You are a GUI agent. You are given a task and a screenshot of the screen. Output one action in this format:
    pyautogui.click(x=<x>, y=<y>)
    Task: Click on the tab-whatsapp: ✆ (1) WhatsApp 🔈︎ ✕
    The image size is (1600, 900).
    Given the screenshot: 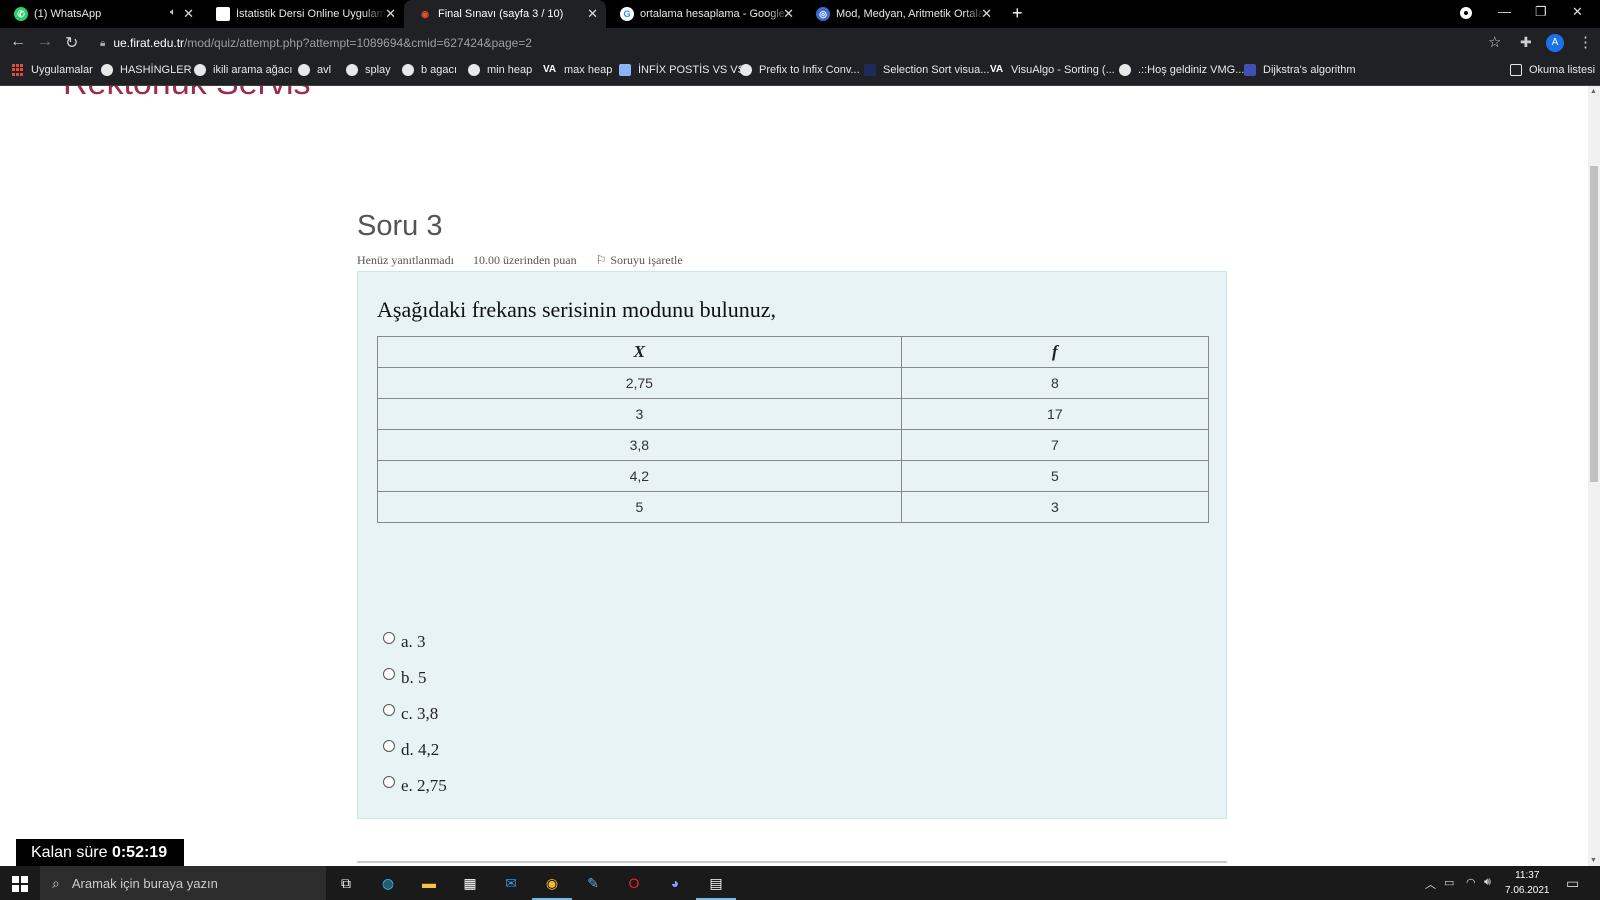 What is the action you would take?
    pyautogui.click(x=101, y=14)
    